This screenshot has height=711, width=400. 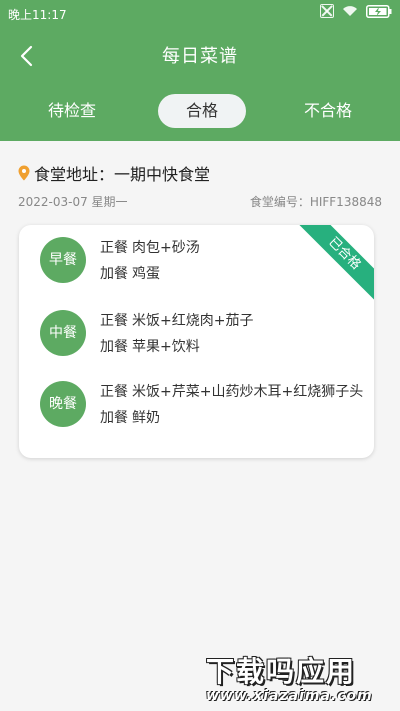 I want to click on extra-course-line: 加餐 鸡蛋, so click(x=150, y=274).